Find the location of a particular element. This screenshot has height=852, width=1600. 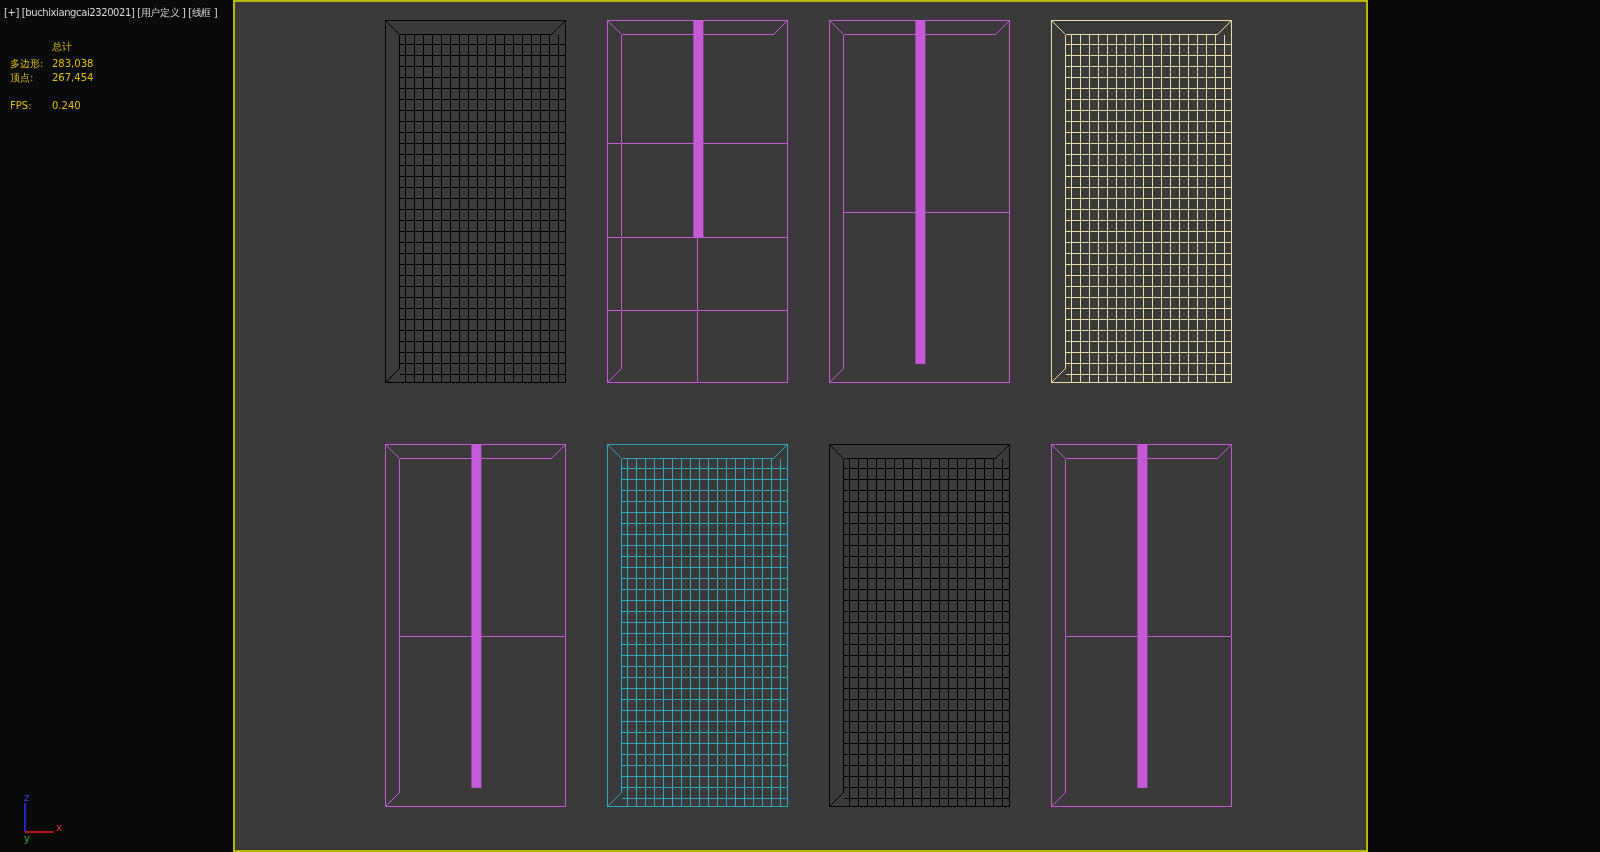

axis-gizmo-icon is located at coordinates (39, 818).